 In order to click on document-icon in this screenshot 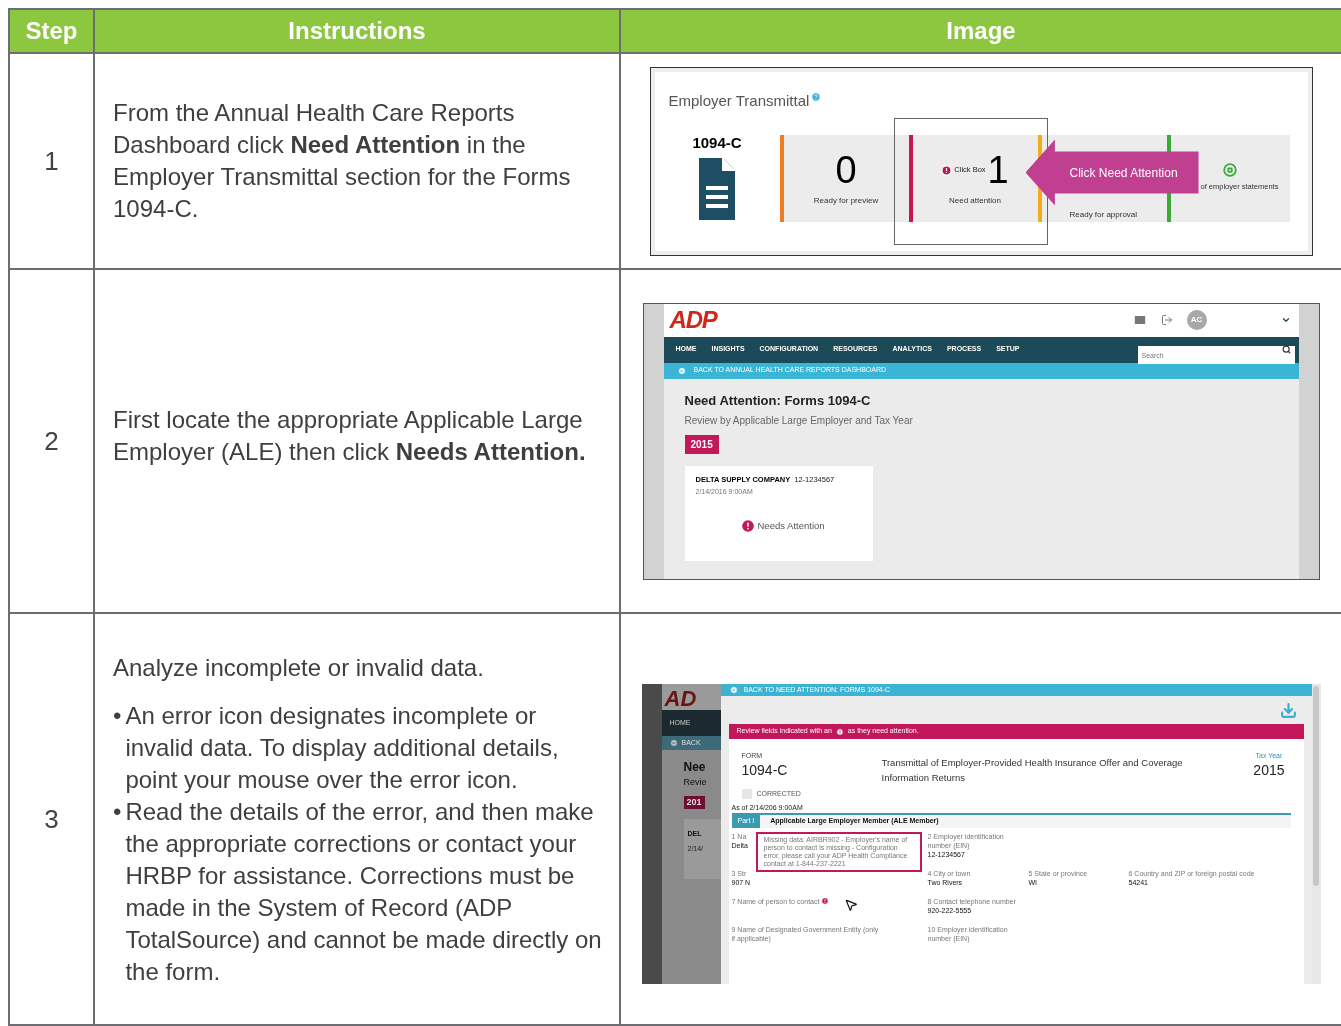, I will do `click(717, 190)`.